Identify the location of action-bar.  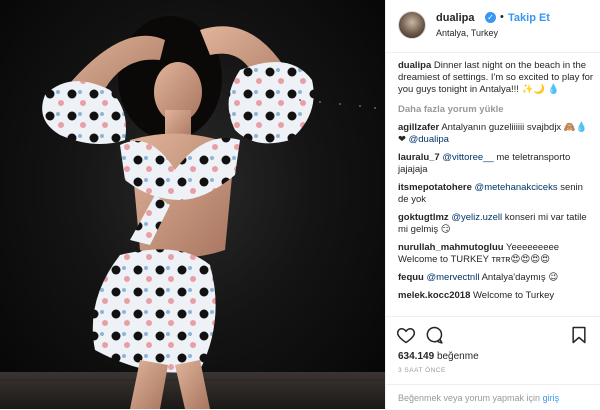
(493, 335).